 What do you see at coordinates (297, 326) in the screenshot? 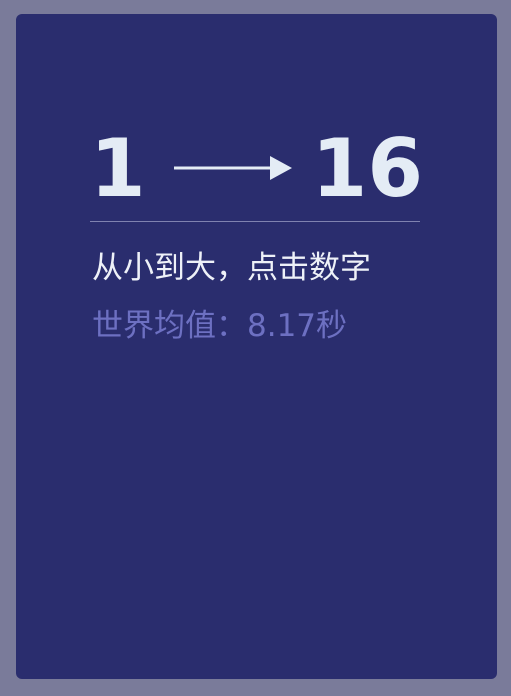
I see `record-value: 8.17秒` at bounding box center [297, 326].